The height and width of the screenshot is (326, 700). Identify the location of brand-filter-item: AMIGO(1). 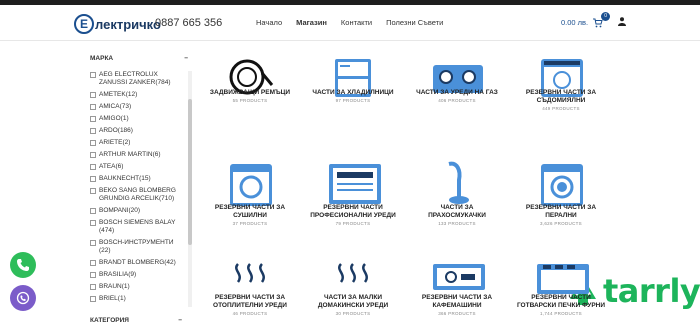
(138, 119).